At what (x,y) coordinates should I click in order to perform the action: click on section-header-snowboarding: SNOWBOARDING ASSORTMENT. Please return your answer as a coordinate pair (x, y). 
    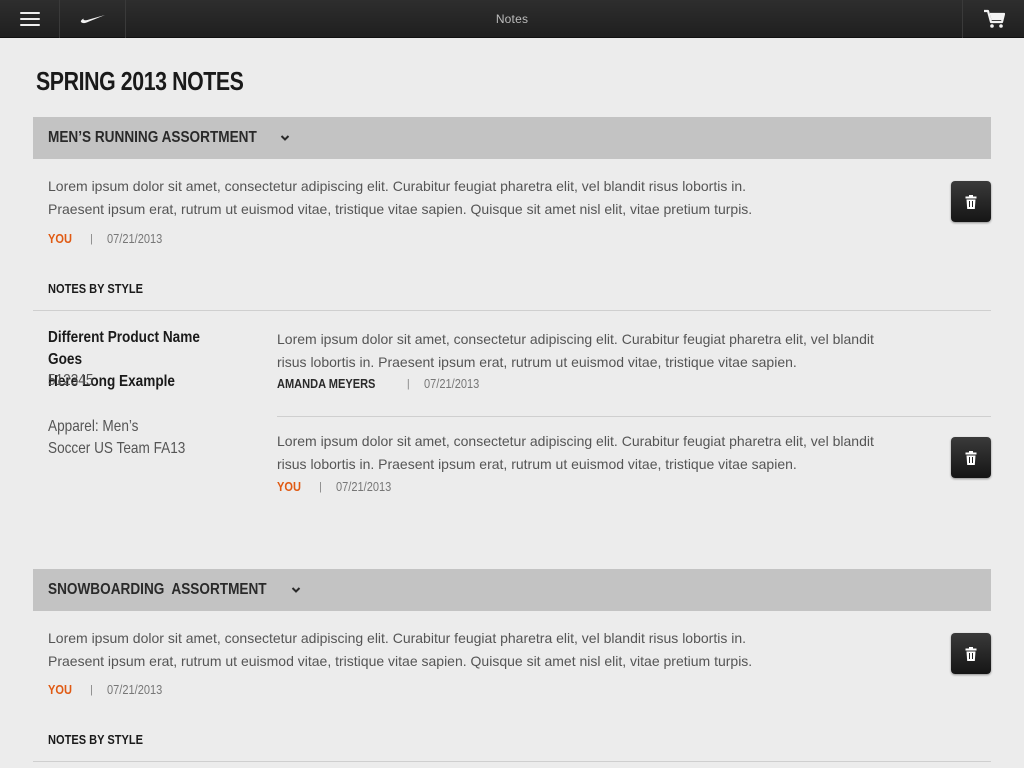
    Looking at the image, I should click on (512, 590).